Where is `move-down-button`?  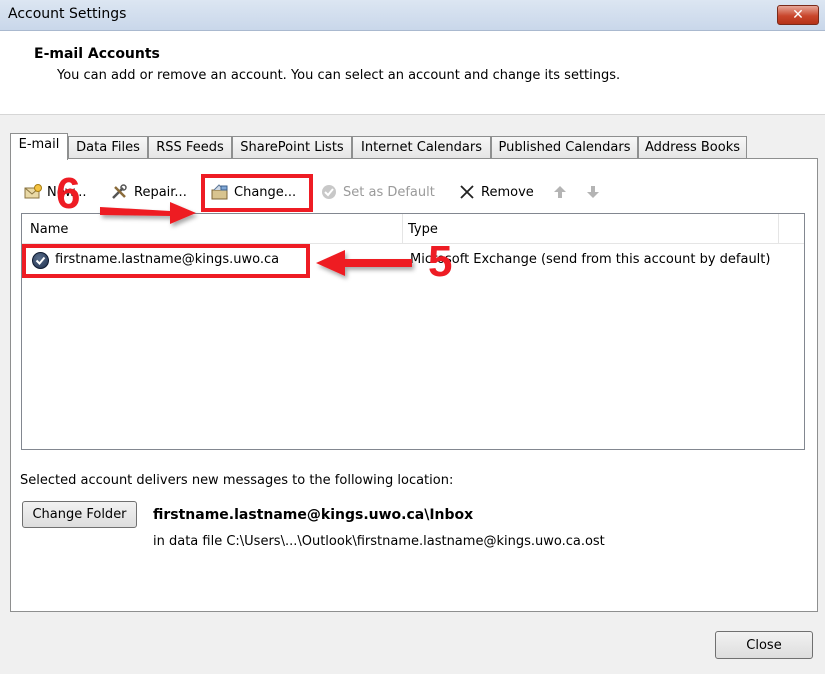 move-down-button is located at coordinates (595, 192).